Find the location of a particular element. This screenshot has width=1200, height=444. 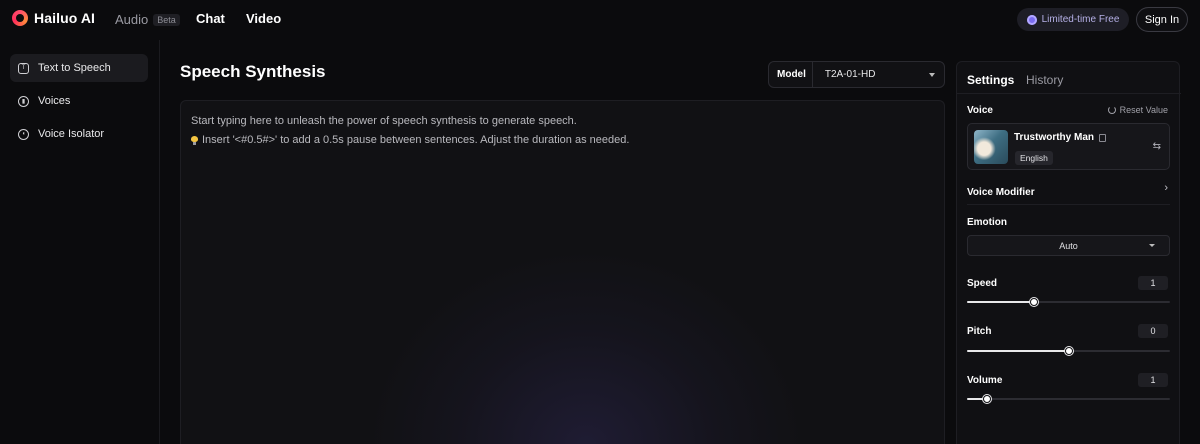

pitch-slider-fill is located at coordinates (1018, 351).